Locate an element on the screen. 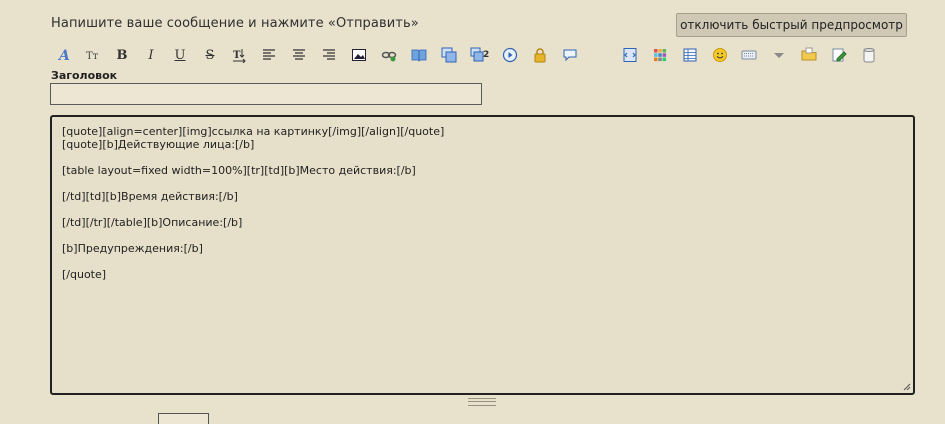 The width and height of the screenshot is (945, 424). link-icon is located at coordinates (389, 55).